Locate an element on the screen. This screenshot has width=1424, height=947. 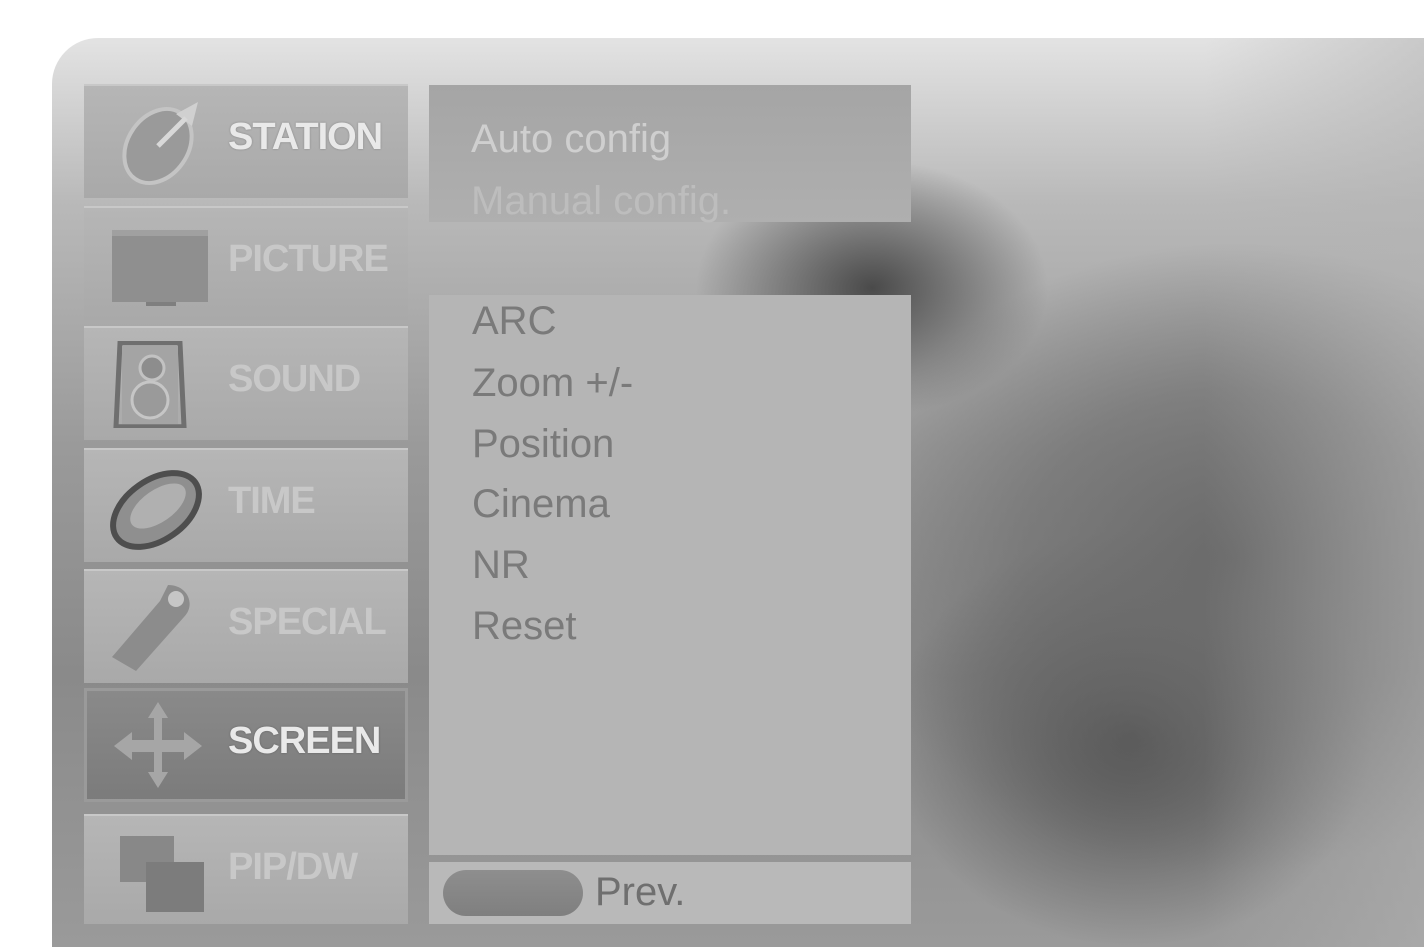
auto-config-option: Auto config is located at coordinates (571, 139).